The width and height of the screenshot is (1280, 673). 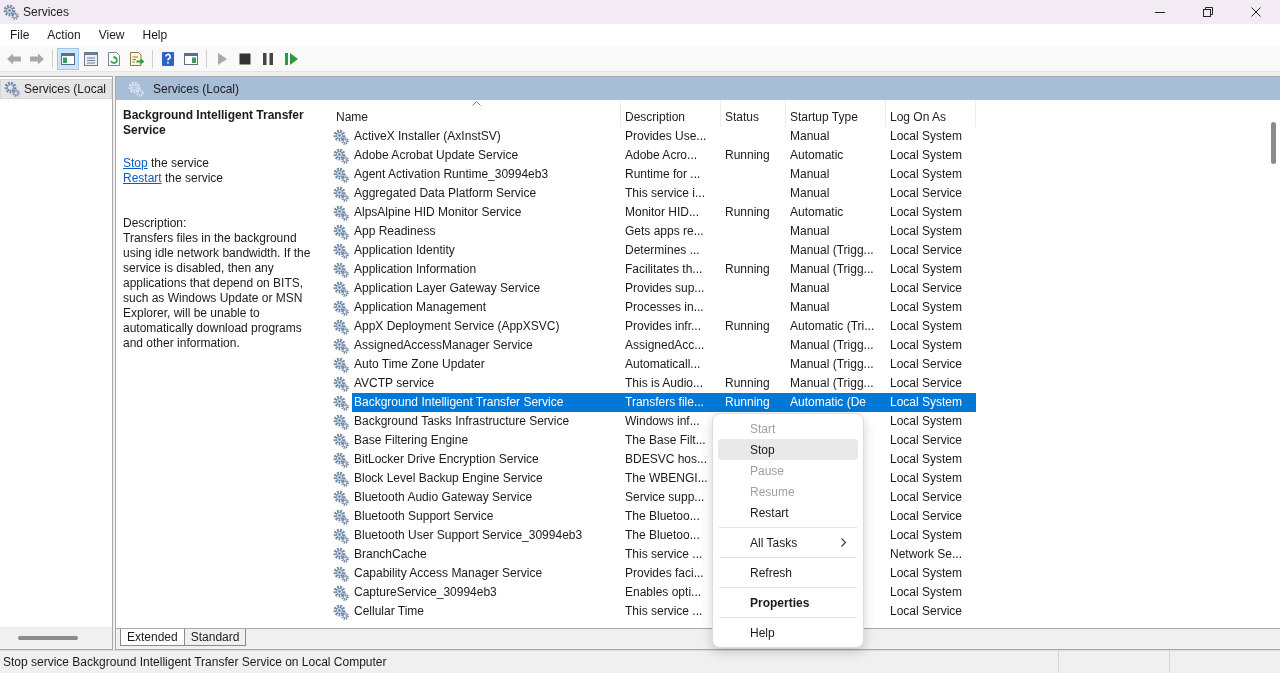 What do you see at coordinates (486, 364) in the screenshot?
I see `table-cell: Auto Time Zone Updater` at bounding box center [486, 364].